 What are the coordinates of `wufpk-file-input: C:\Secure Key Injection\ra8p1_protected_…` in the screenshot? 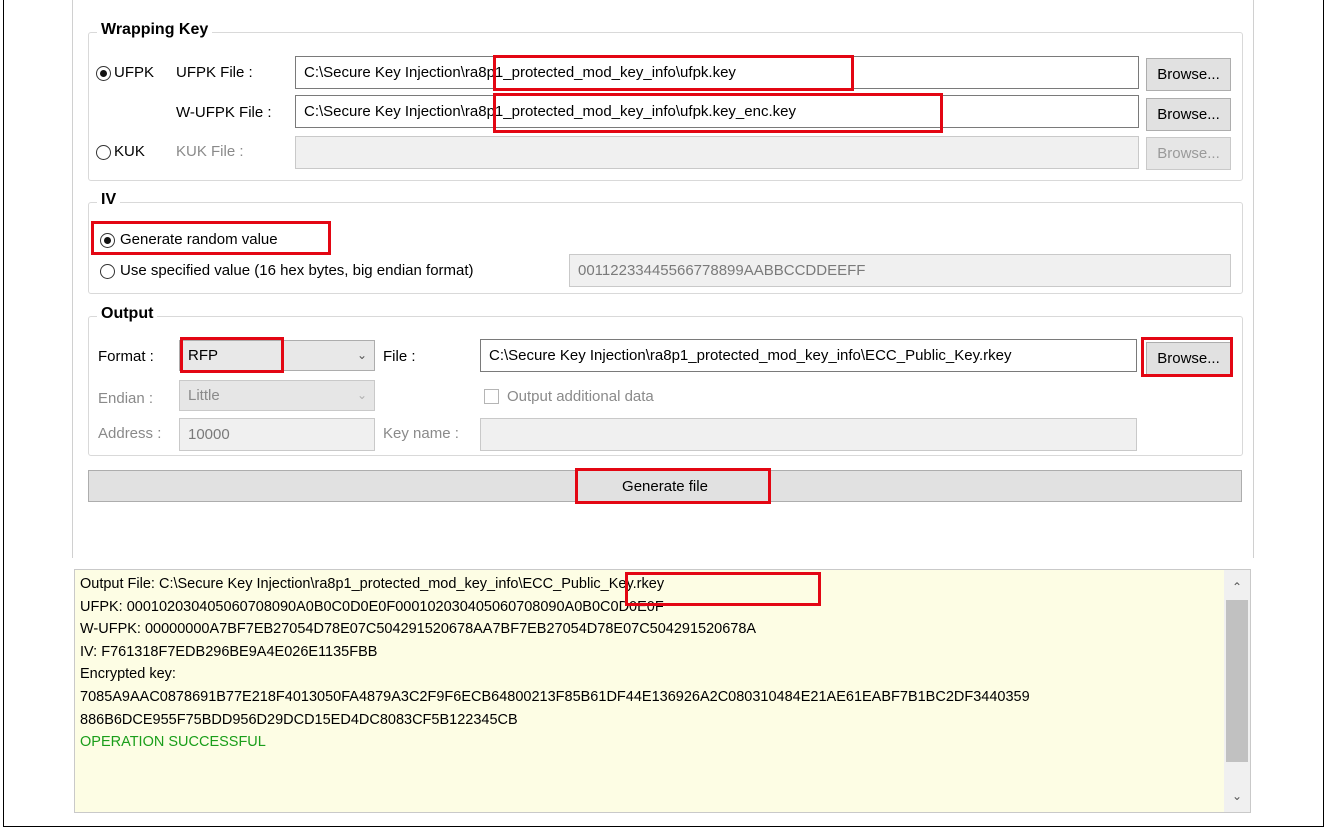 It's located at (717, 111).